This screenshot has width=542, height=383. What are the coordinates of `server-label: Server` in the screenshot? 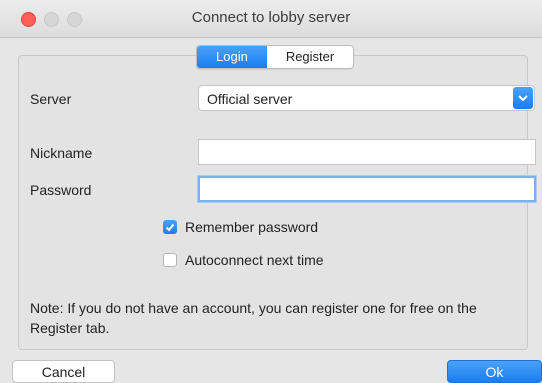 It's located at (51, 99).